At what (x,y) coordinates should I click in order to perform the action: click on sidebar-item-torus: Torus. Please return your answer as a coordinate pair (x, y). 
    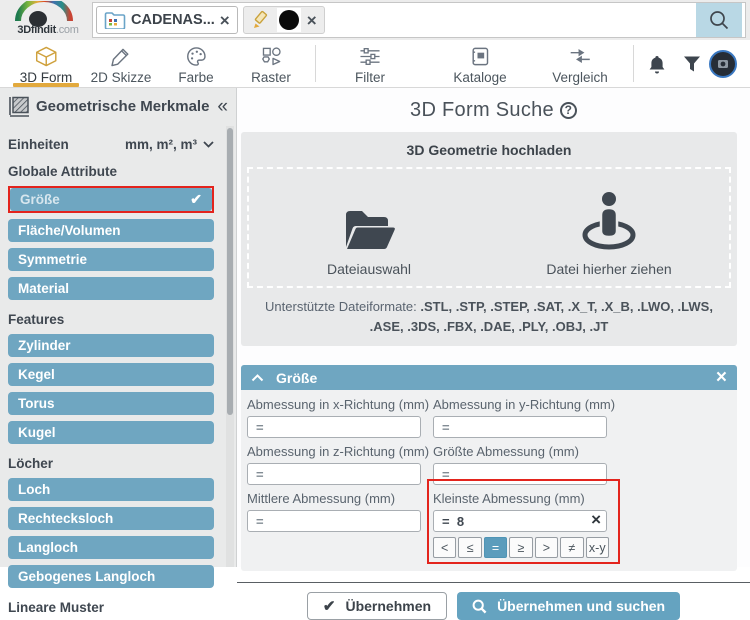
    Looking at the image, I should click on (111, 403).